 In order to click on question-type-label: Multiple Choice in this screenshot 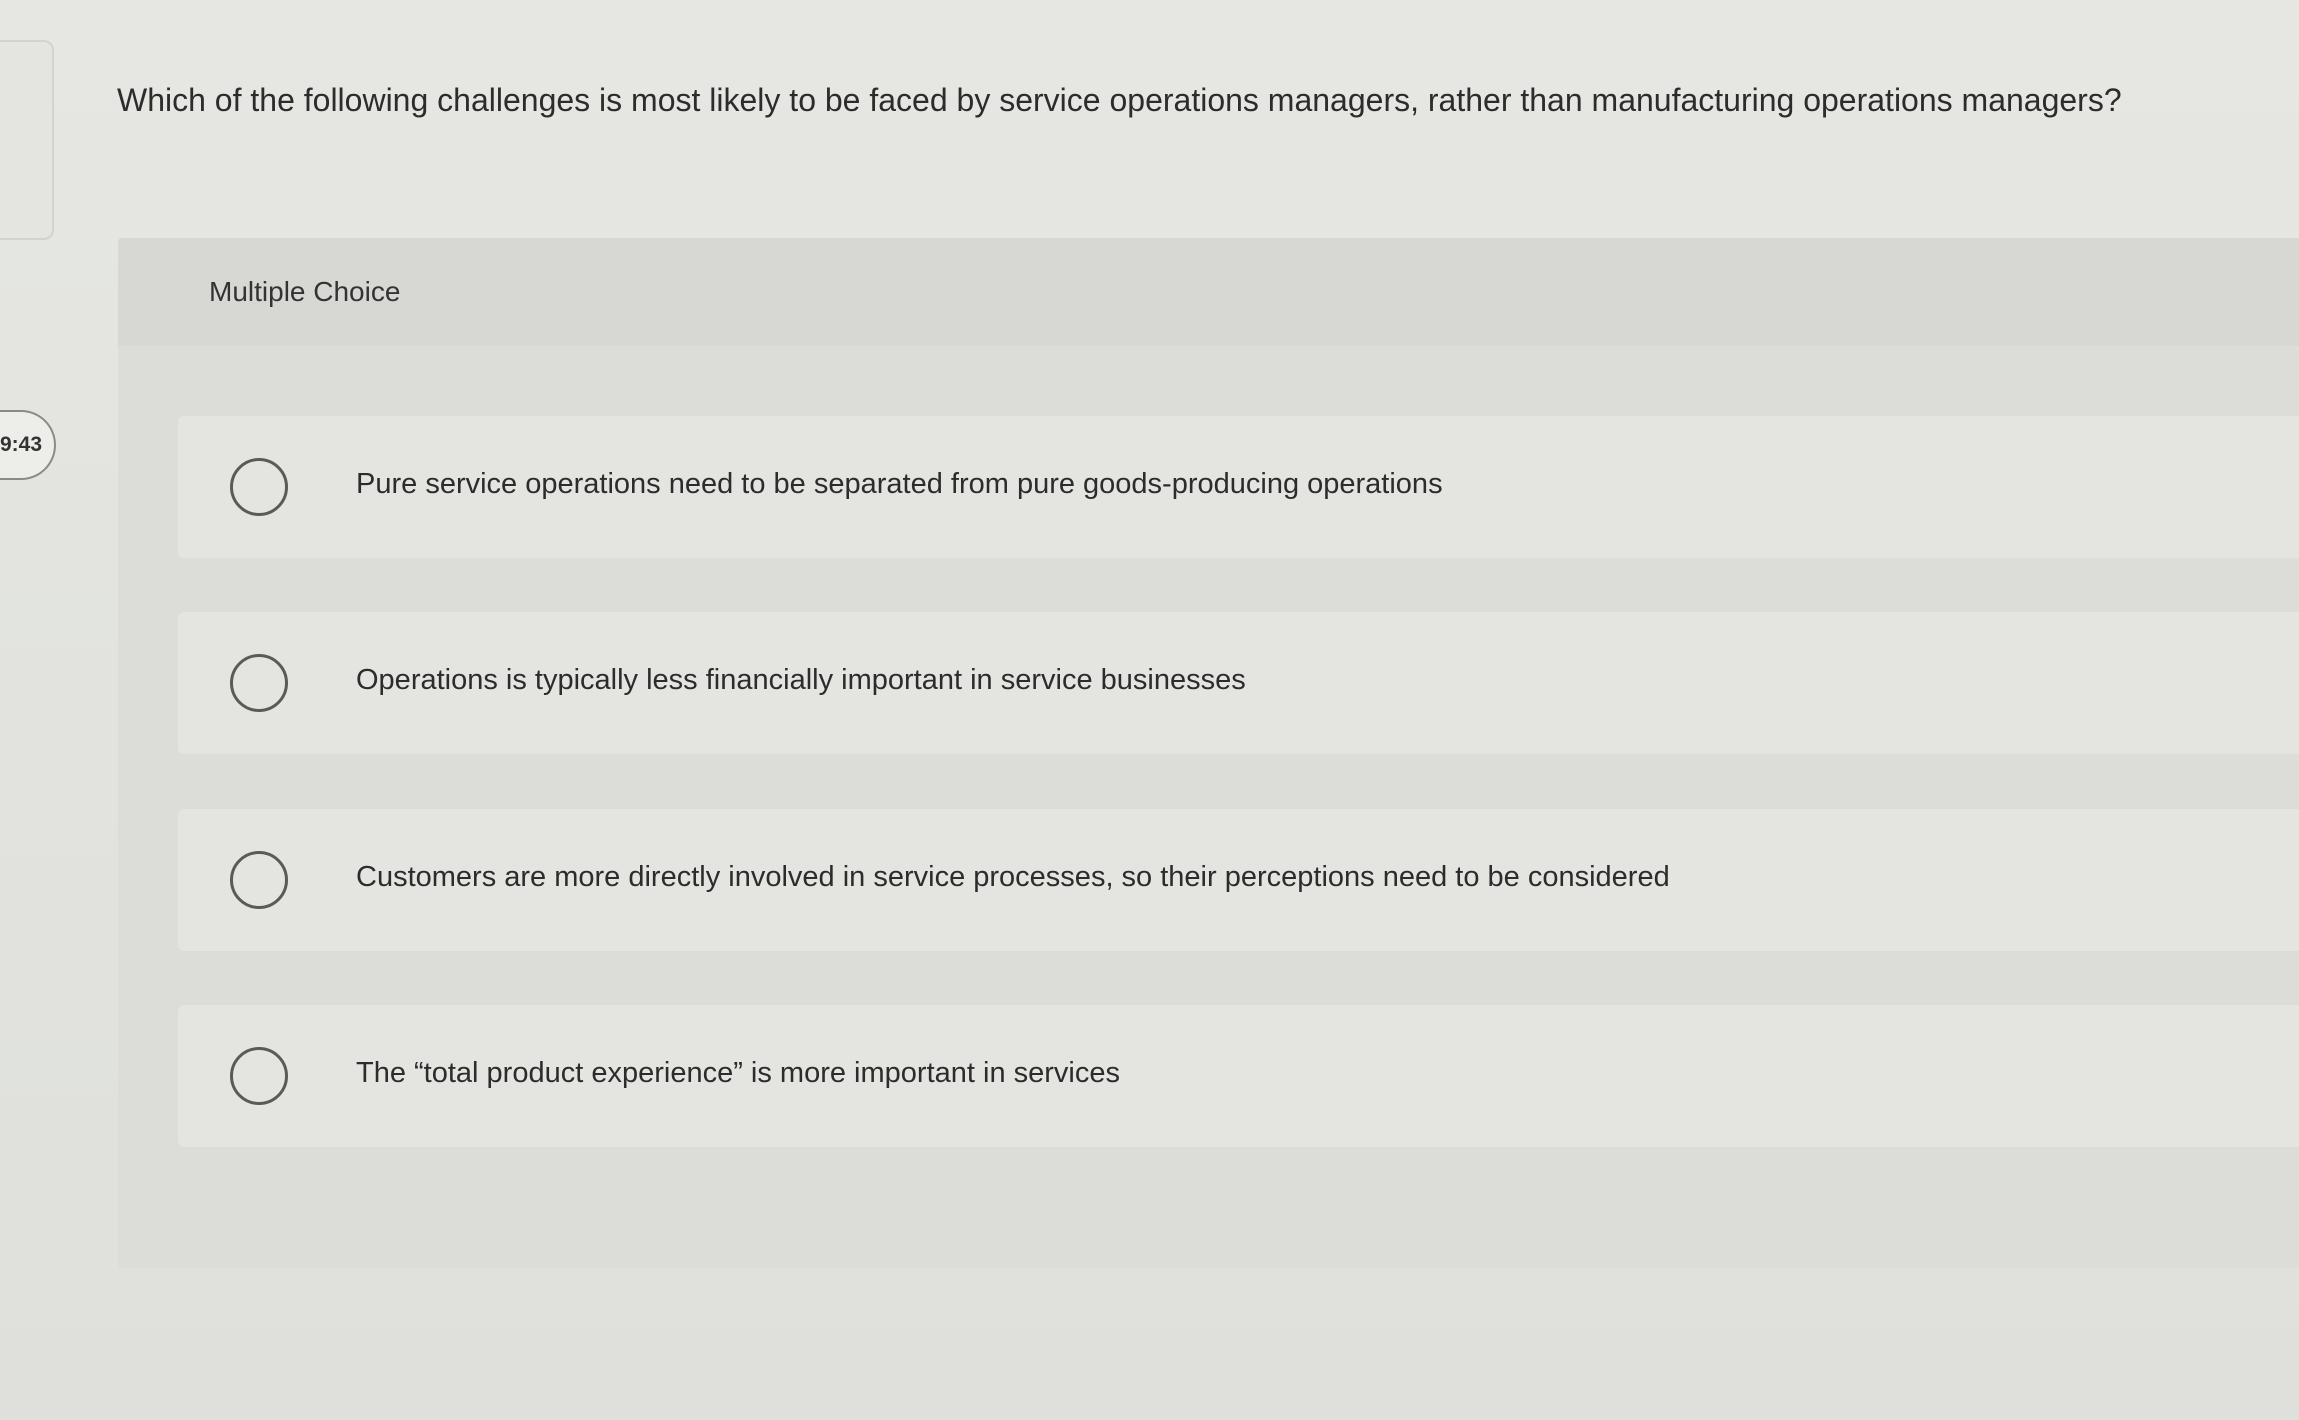, I will do `click(305, 291)`.